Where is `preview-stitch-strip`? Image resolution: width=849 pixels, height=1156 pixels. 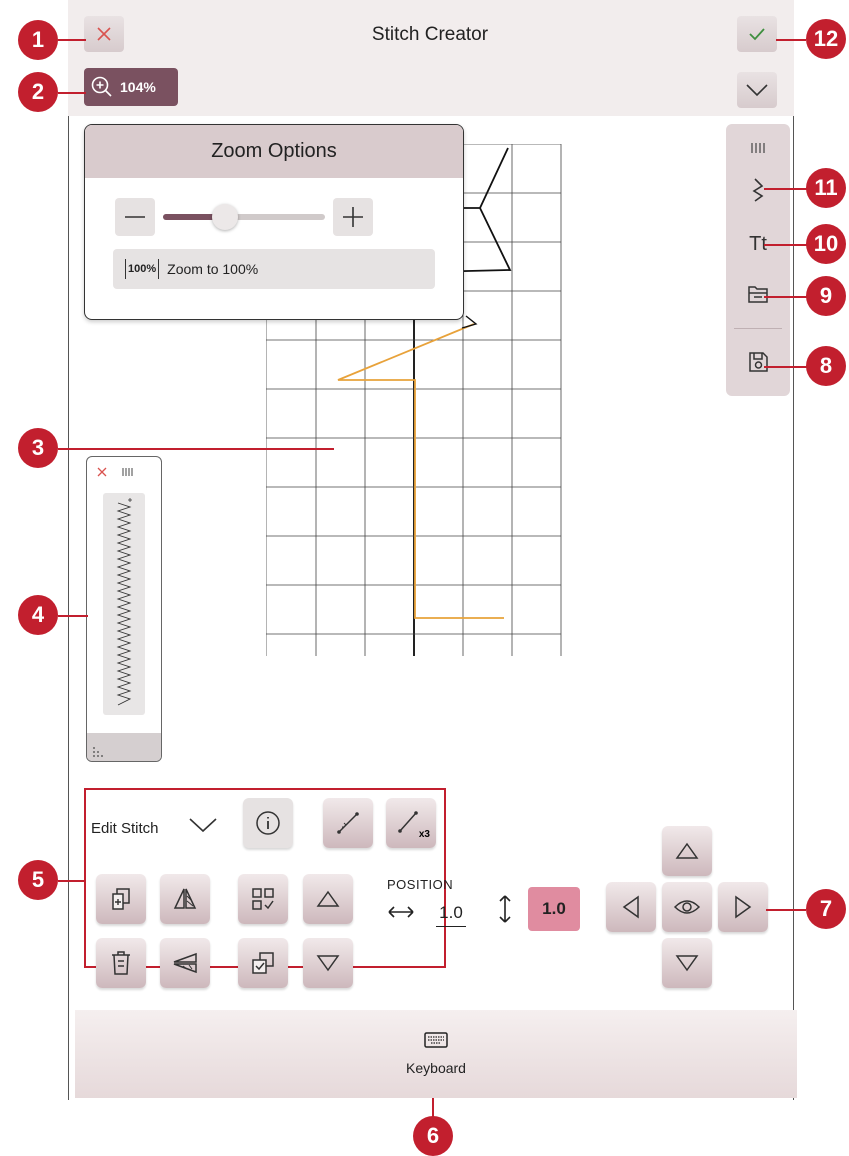 preview-stitch-strip is located at coordinates (124, 604).